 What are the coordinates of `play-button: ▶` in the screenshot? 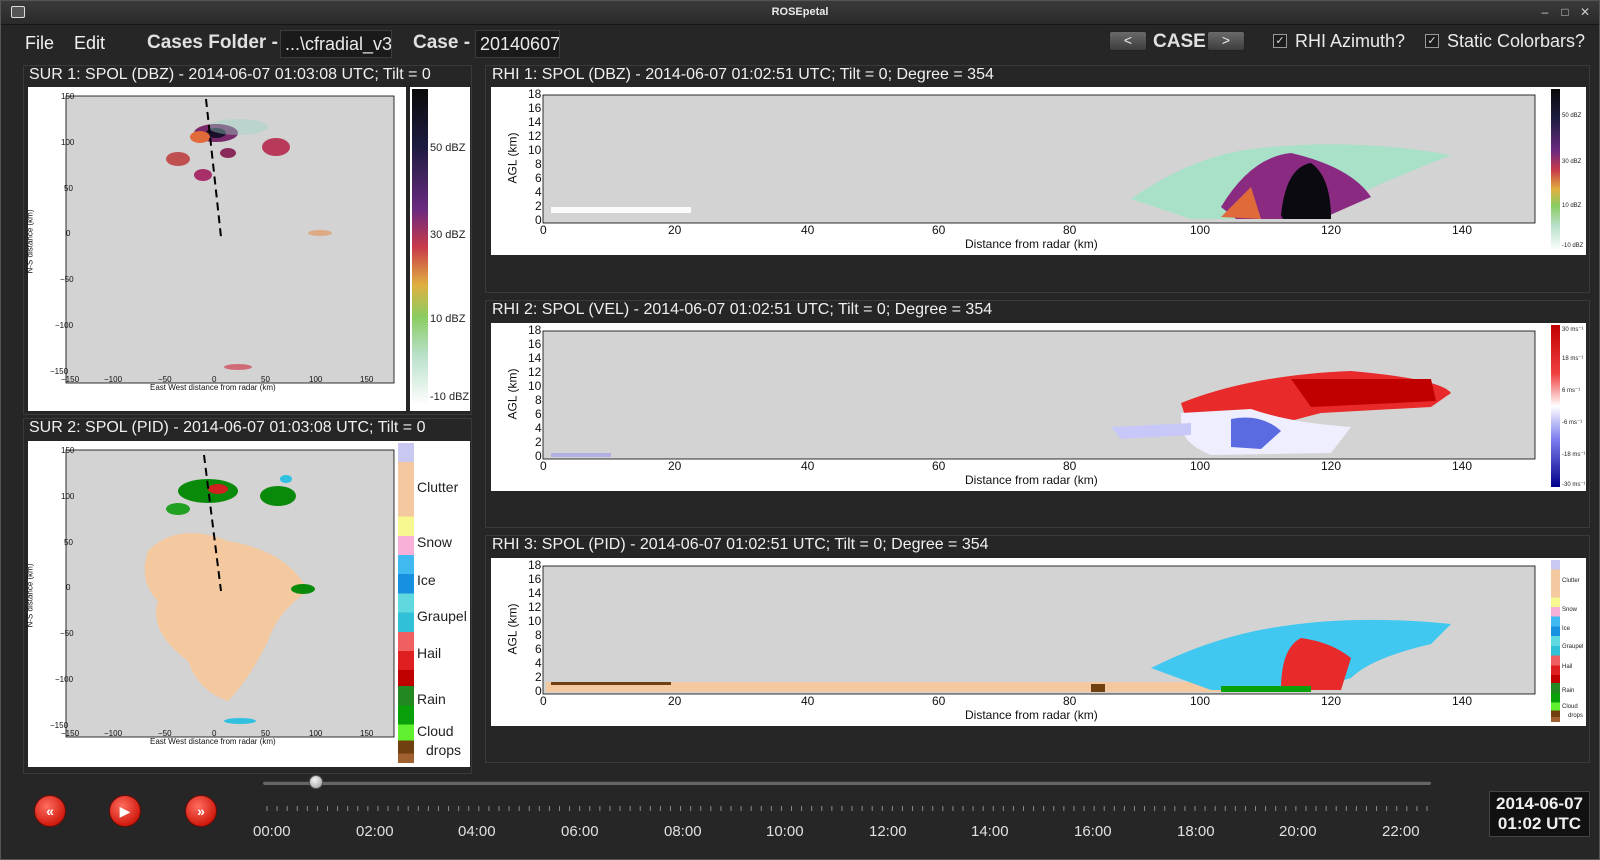 It's located at (125, 811).